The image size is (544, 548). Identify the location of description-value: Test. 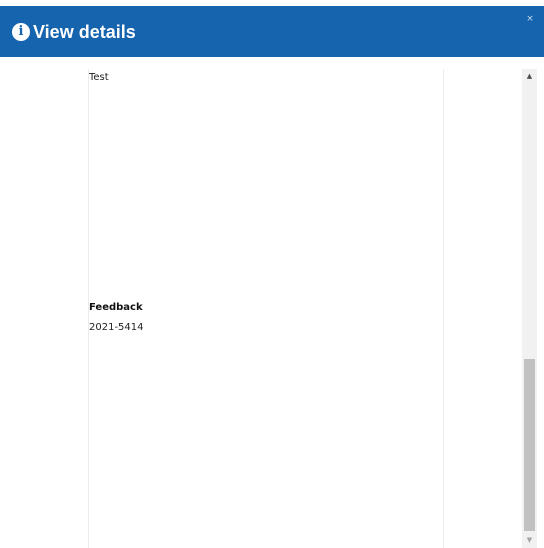
(99, 77).